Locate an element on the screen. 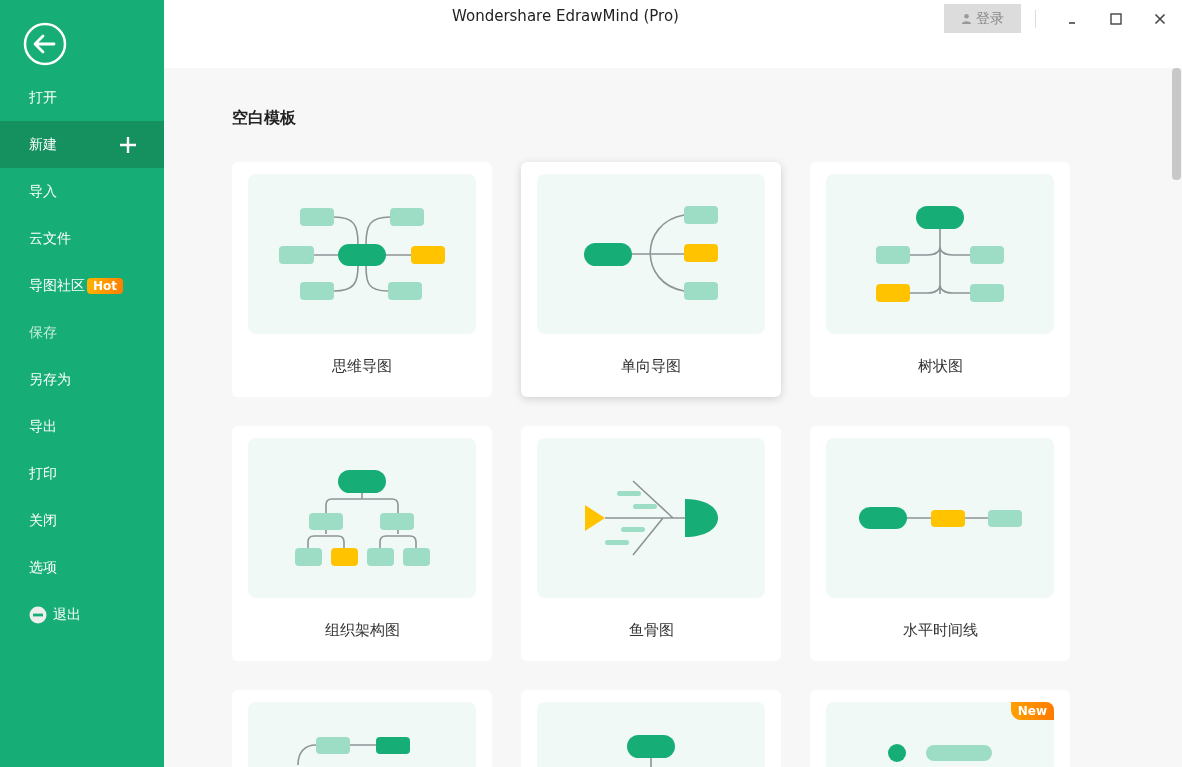 This screenshot has width=1182, height=767. template-label: 树状图 is located at coordinates (940, 366).